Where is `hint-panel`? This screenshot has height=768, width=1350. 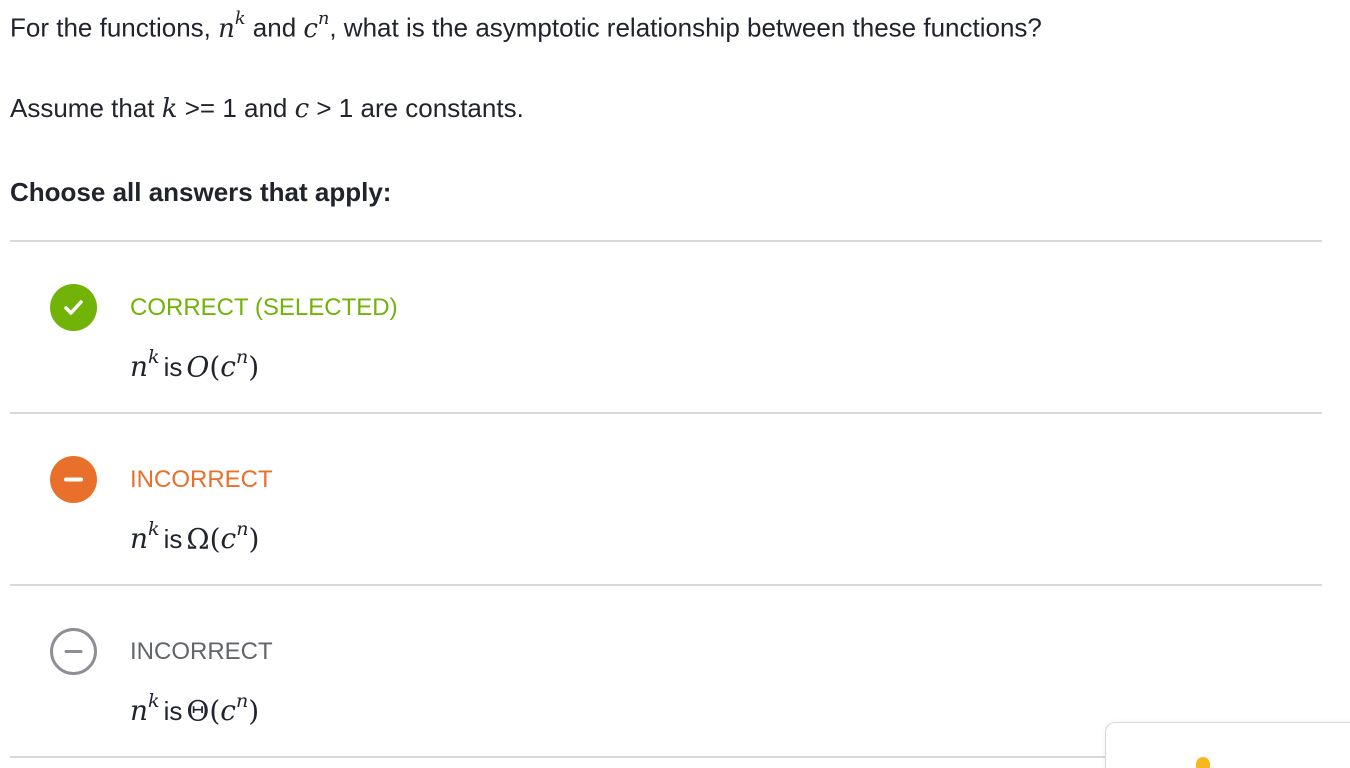
hint-panel is located at coordinates (1227, 745).